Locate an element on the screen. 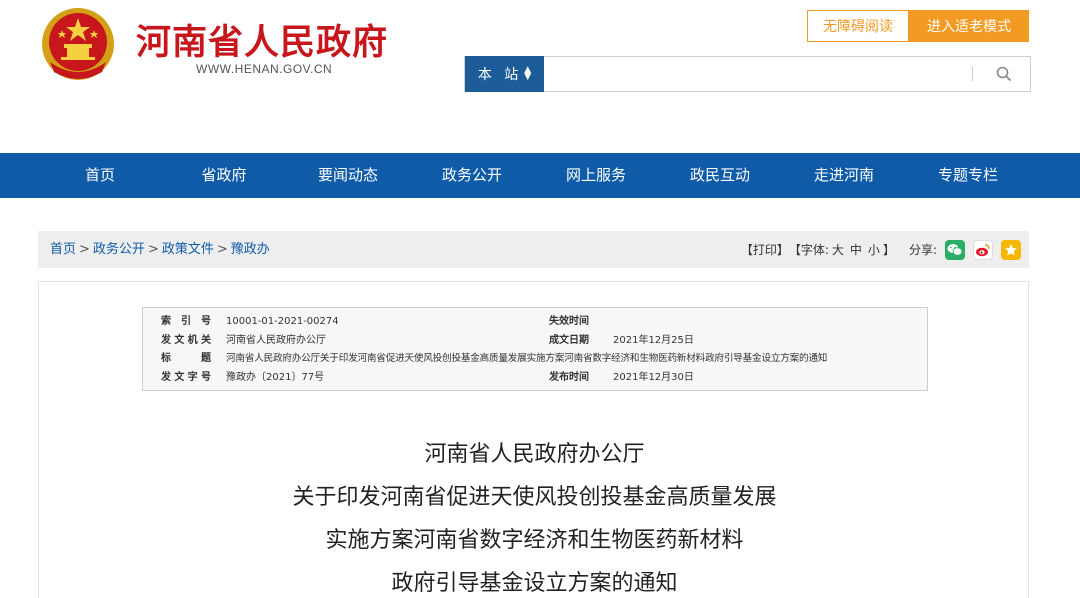  main-nav: 首页 省政府 要闻动态 政务公开 网上服务 政民互动 走进河南 专题专栏 is located at coordinates (540, 175).